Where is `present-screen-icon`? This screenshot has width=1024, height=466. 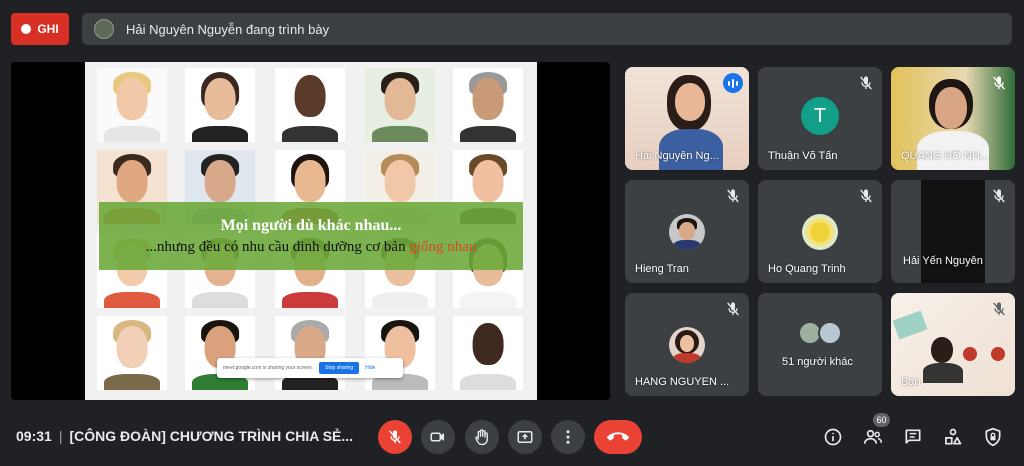 present-screen-icon is located at coordinates (525, 437).